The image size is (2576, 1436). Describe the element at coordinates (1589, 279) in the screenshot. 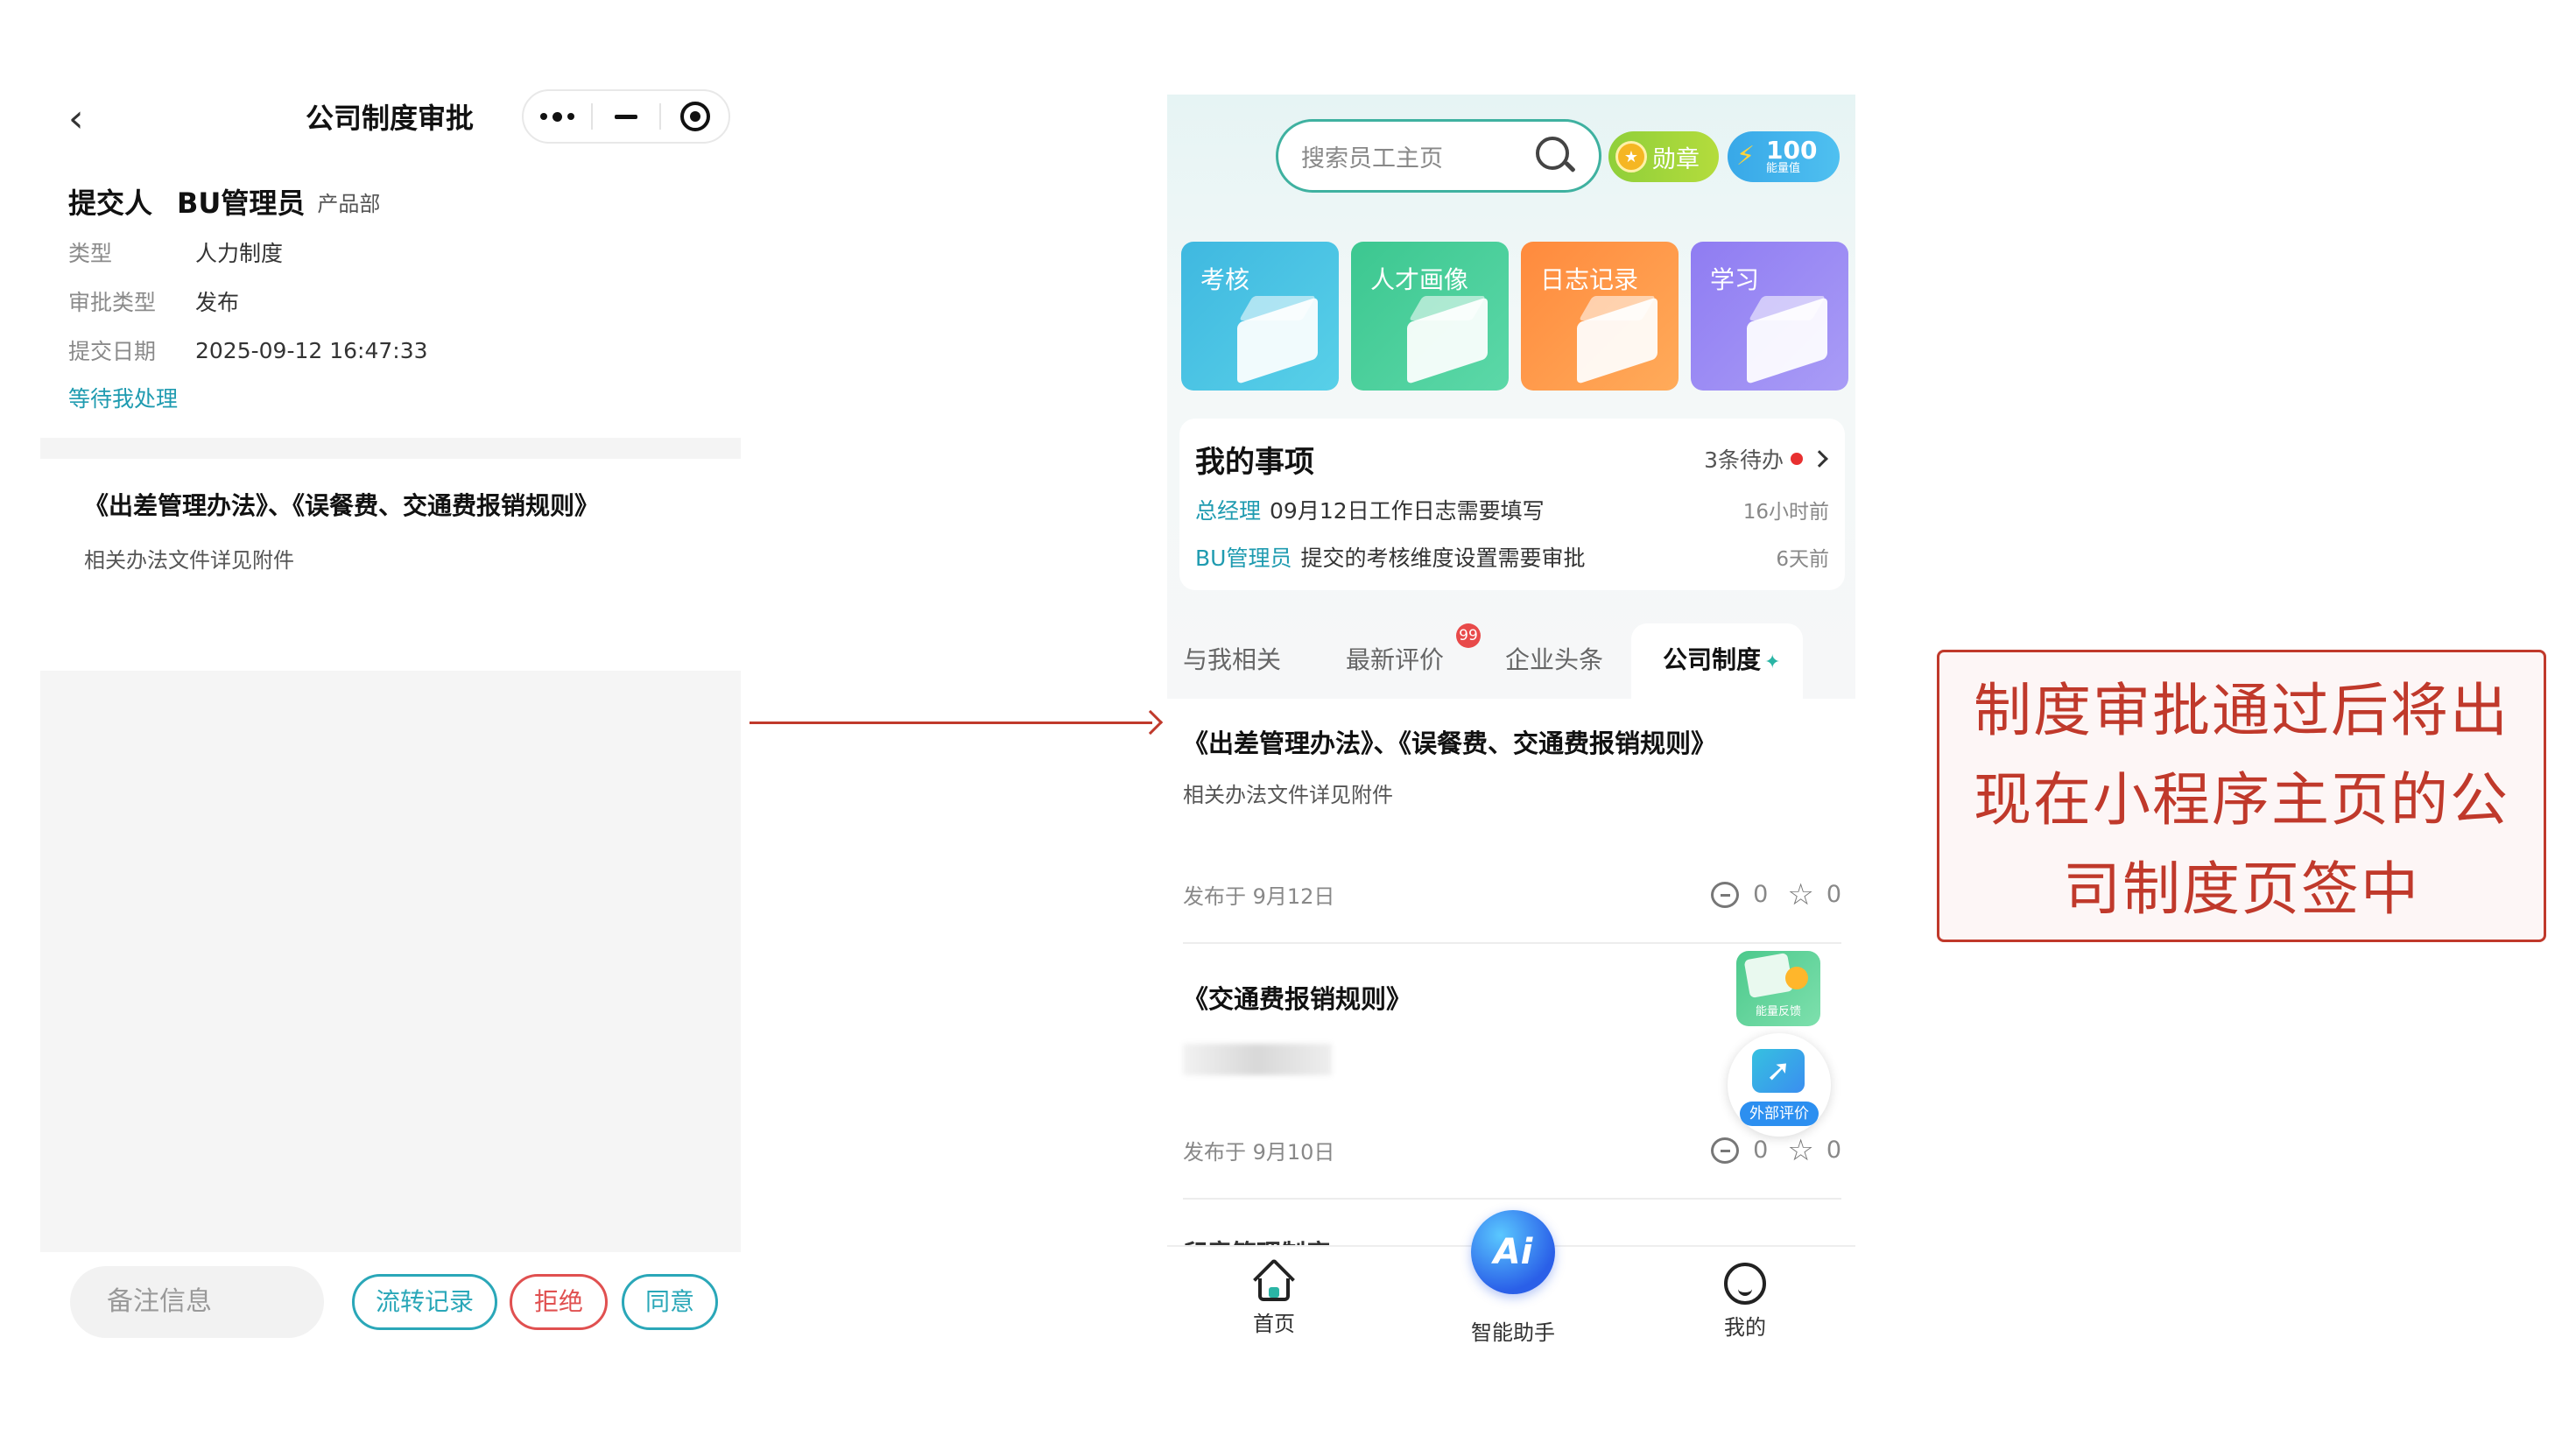

I see `tile-label: 日志记录` at that location.